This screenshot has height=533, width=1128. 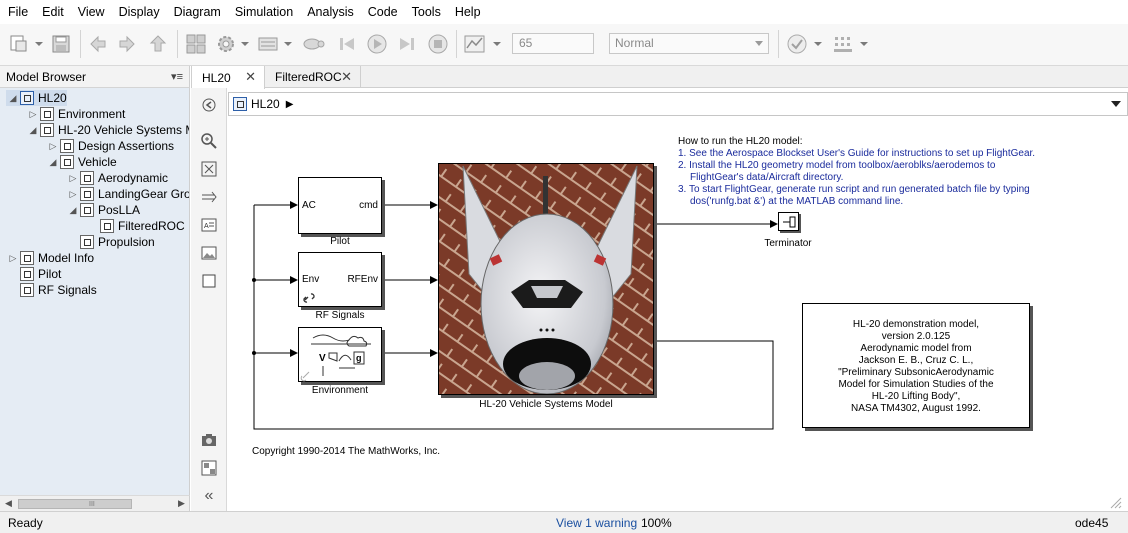 I want to click on model-config-dropdown, so click(x=245, y=44).